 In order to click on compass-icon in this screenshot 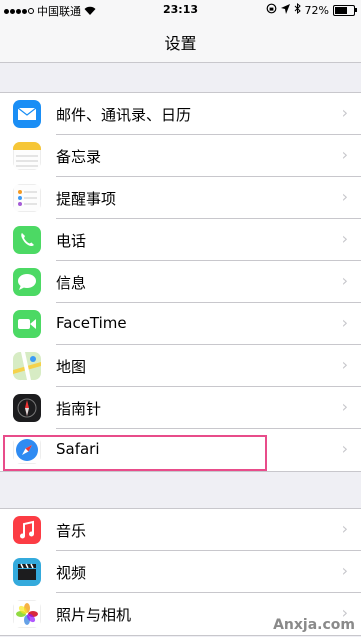, I will do `click(27, 408)`.